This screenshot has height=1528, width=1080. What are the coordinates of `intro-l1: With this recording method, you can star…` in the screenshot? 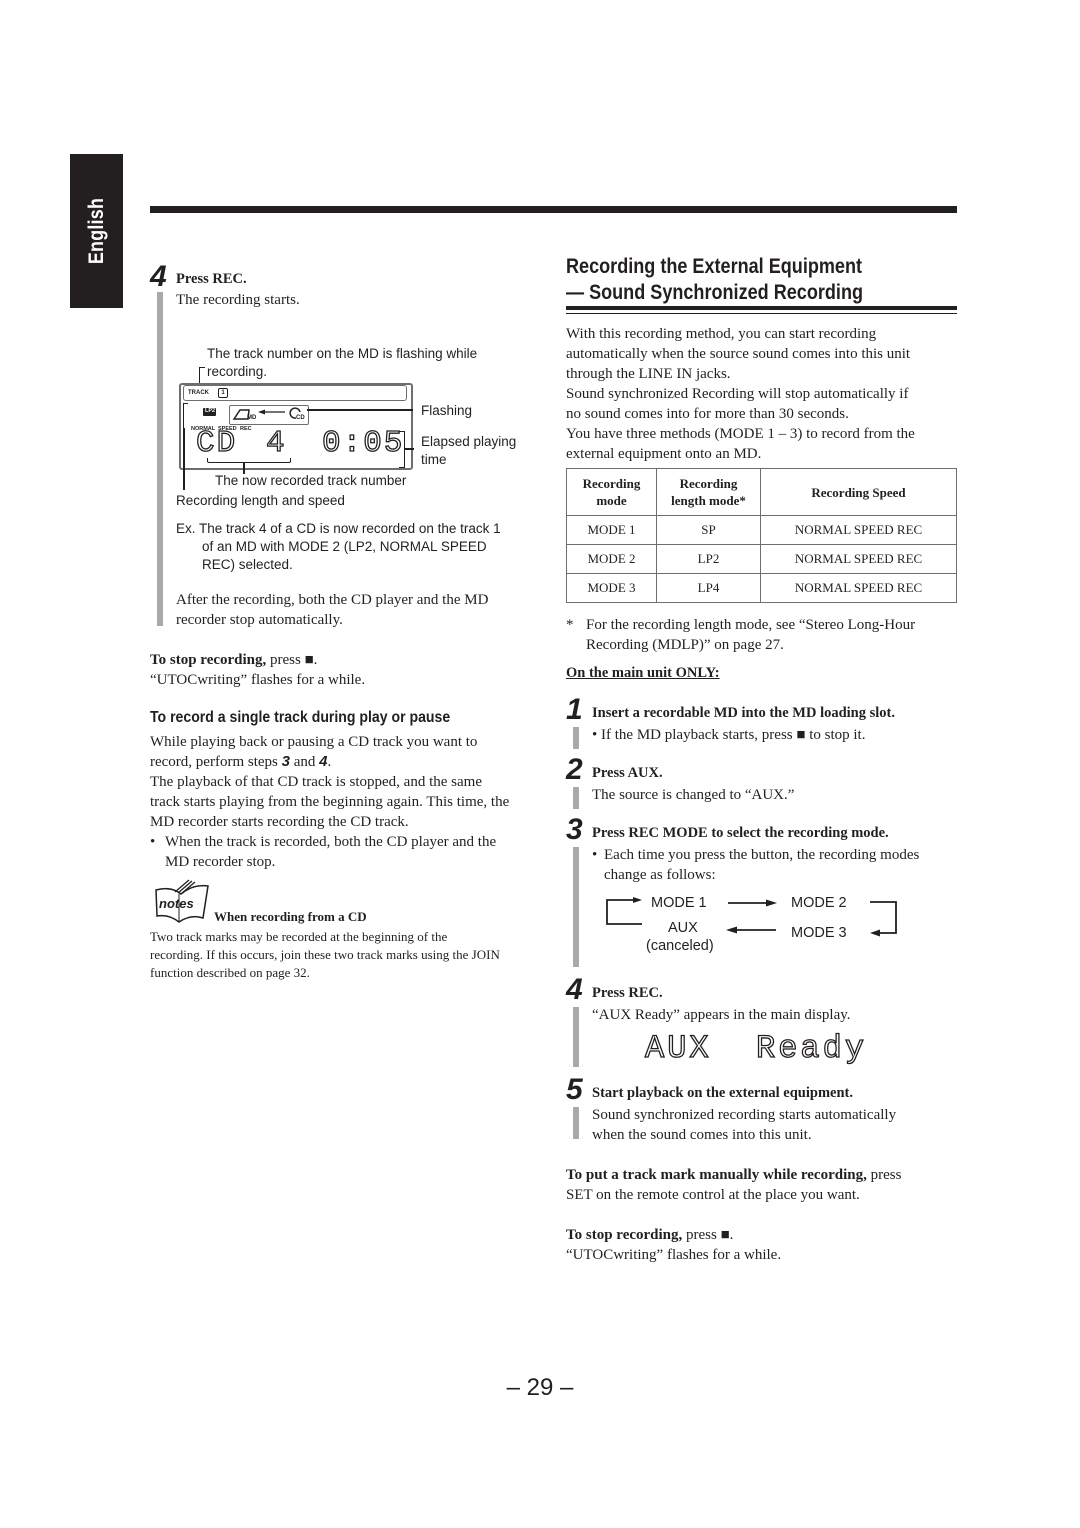 It's located at (721, 334).